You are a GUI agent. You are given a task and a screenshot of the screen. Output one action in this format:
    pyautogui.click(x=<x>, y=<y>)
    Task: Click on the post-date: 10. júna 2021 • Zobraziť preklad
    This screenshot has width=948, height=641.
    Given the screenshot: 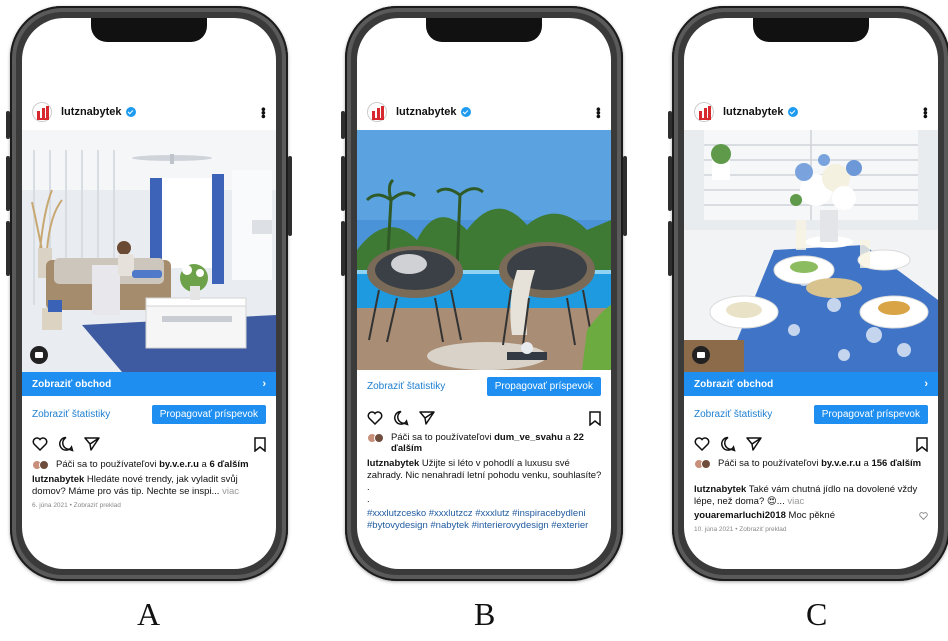 What is the action you would take?
    pyautogui.click(x=740, y=529)
    